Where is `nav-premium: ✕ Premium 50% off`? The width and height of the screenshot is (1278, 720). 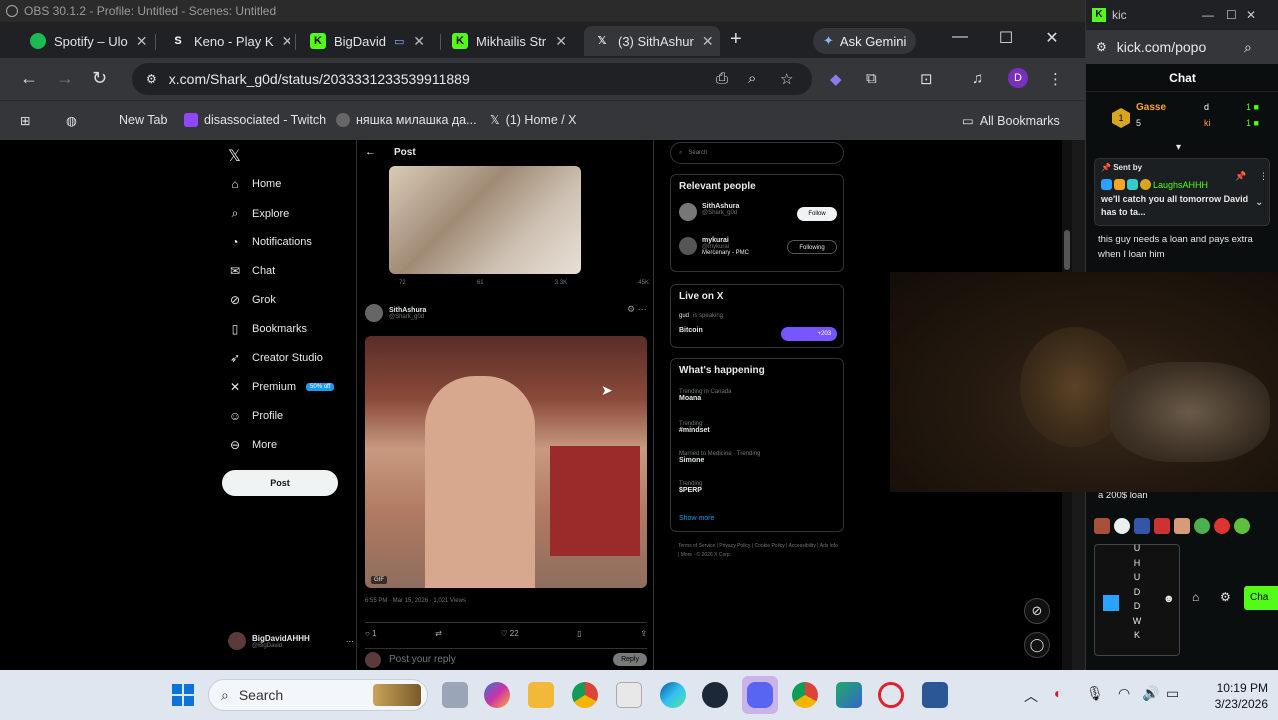 nav-premium: ✕ Premium 50% off is located at coordinates (281, 387).